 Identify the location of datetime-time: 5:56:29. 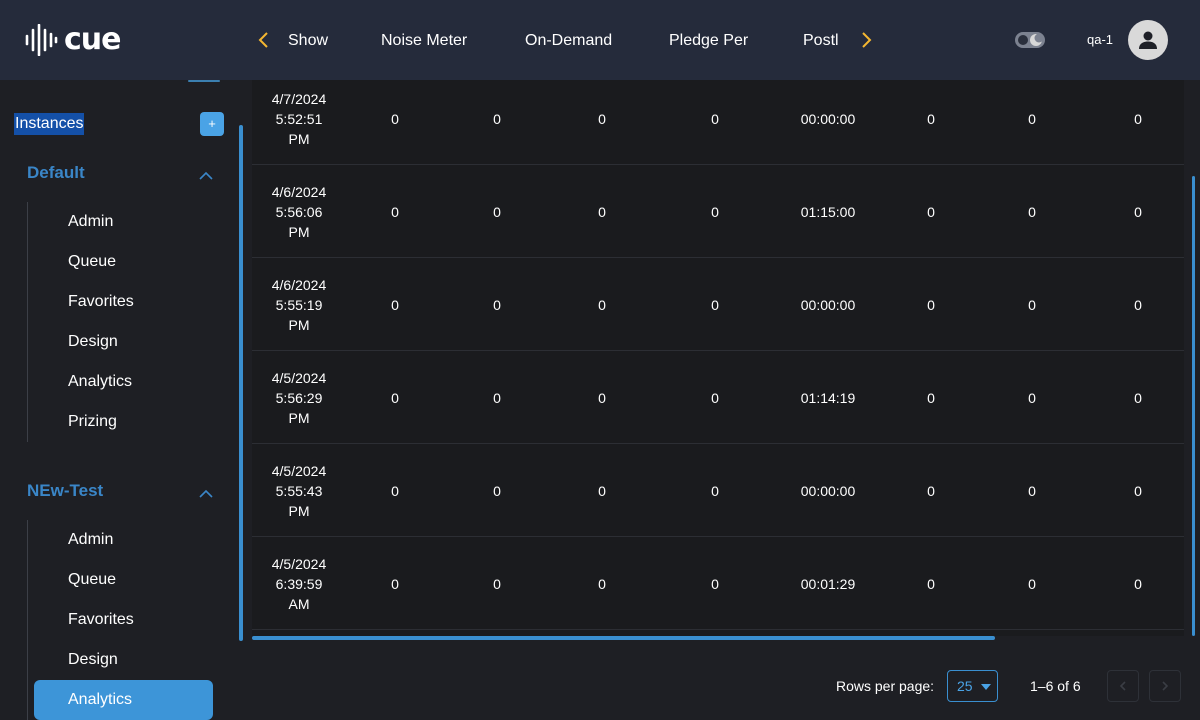
(299, 397).